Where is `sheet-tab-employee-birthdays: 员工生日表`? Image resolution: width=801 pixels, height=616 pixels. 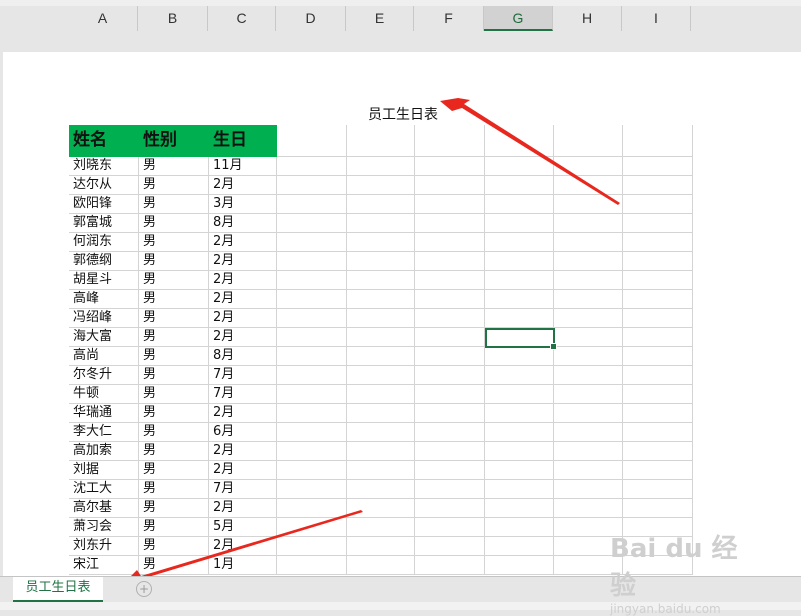 sheet-tab-employee-birthdays: 员工生日表 is located at coordinates (58, 589).